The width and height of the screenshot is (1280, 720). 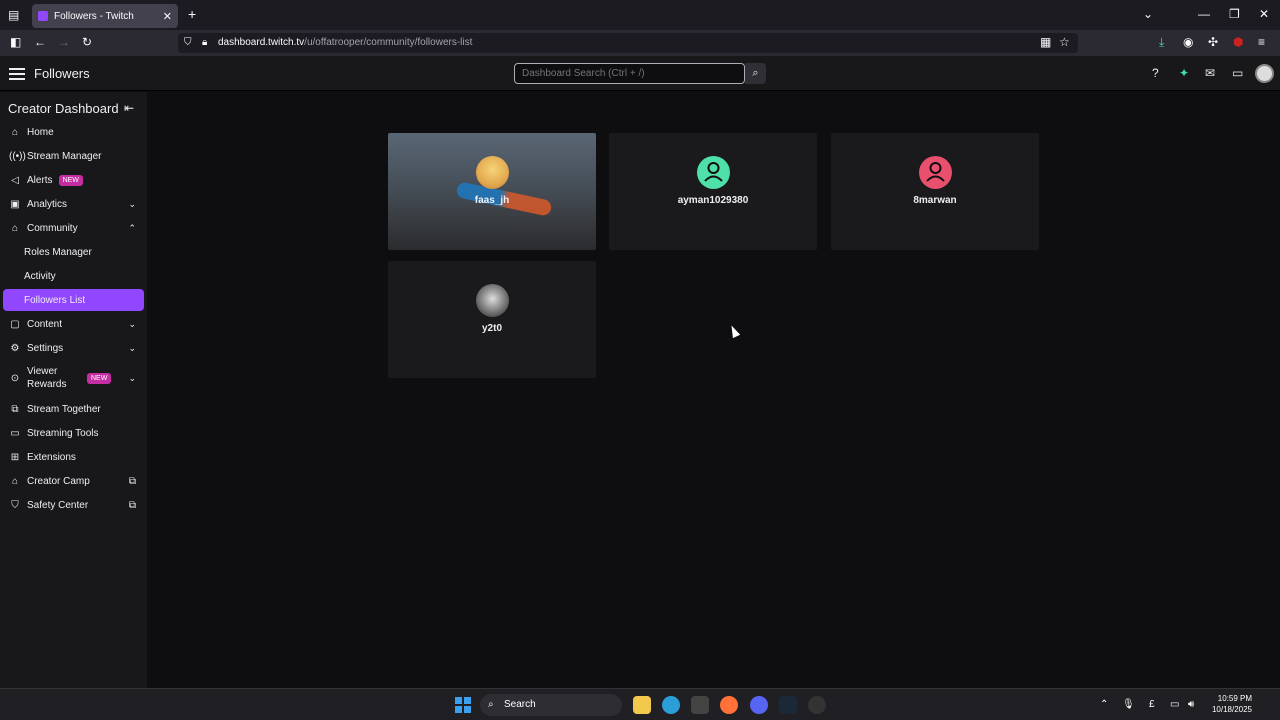 What do you see at coordinates (1128, 704) in the screenshot?
I see `microphone-icon: 🎙︎` at bounding box center [1128, 704].